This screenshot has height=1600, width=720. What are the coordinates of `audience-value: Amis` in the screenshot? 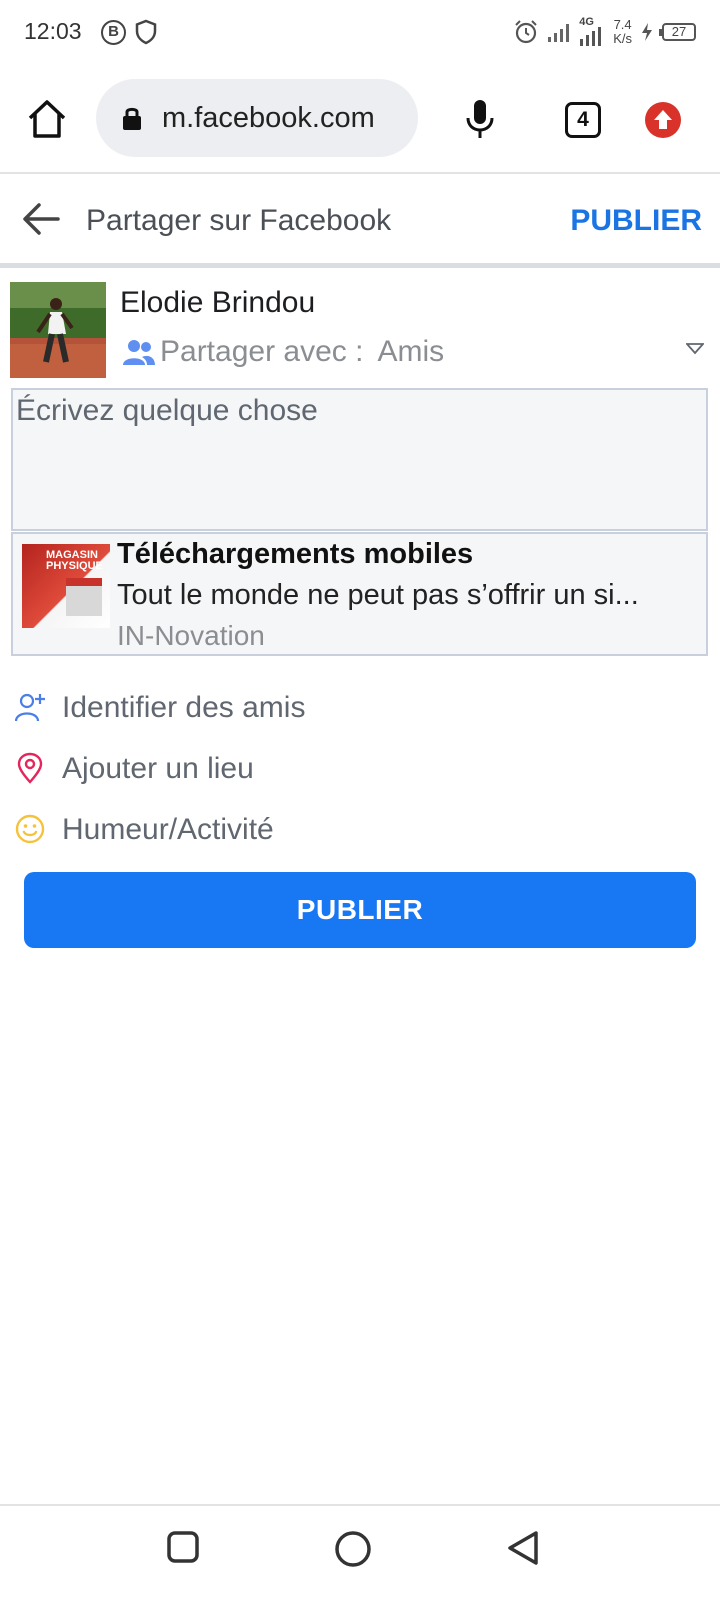 It's located at (411, 351).